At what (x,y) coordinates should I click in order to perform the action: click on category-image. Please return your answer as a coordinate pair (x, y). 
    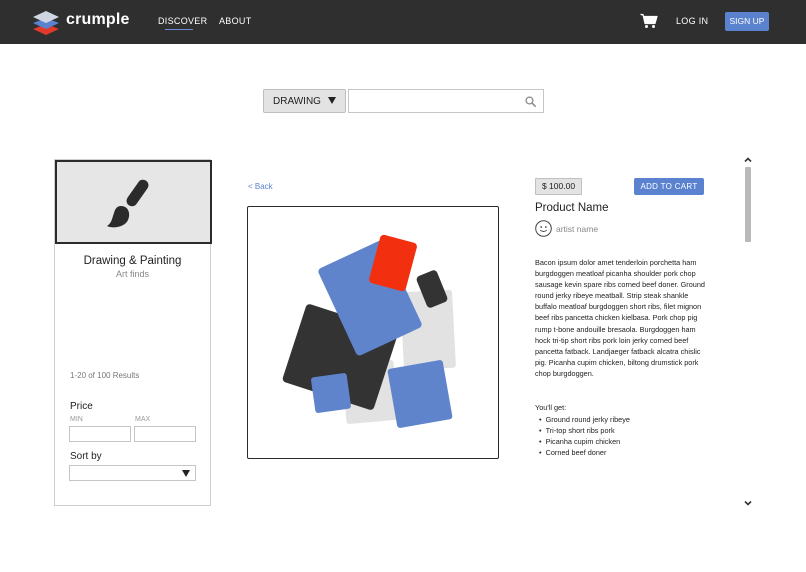
    Looking at the image, I should click on (133, 202).